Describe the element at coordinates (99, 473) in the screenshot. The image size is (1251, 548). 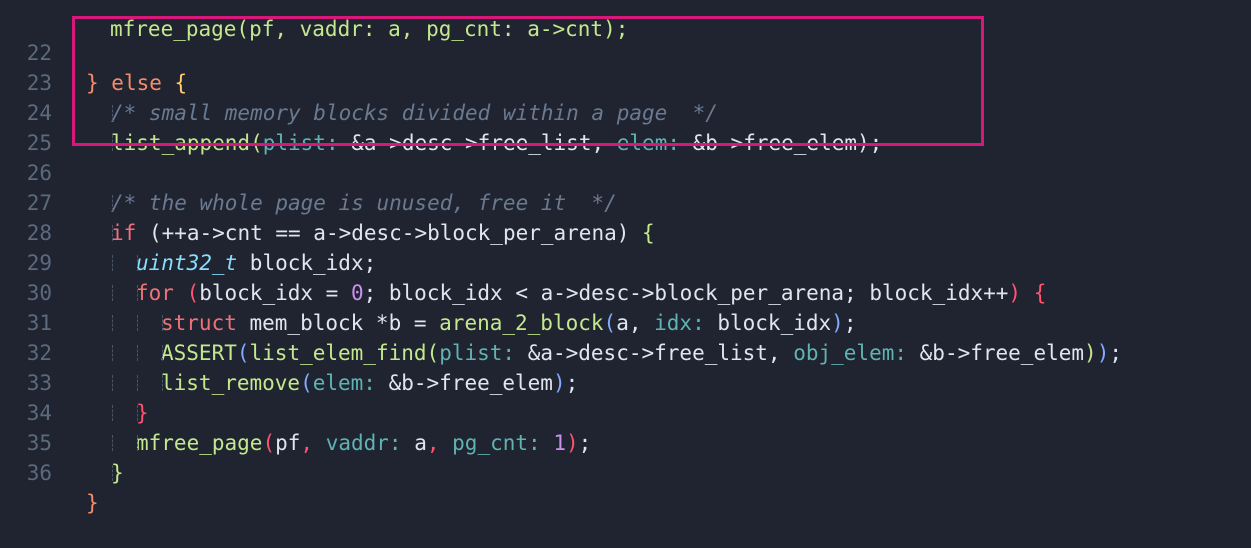
I see `indent-guide` at that location.